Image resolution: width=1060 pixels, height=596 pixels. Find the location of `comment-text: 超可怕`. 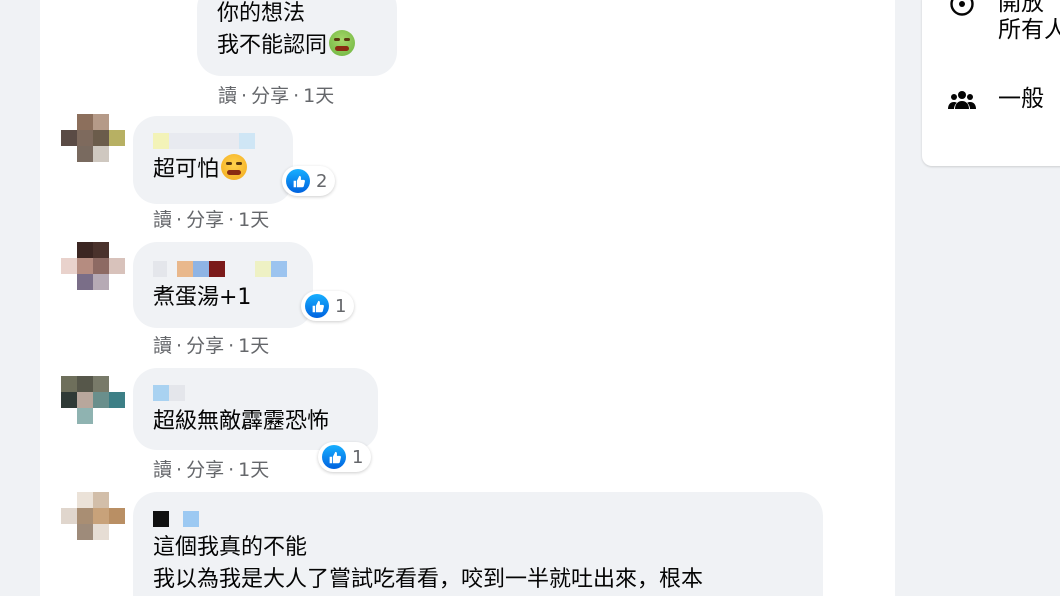

comment-text: 超可怕 is located at coordinates (186, 169).